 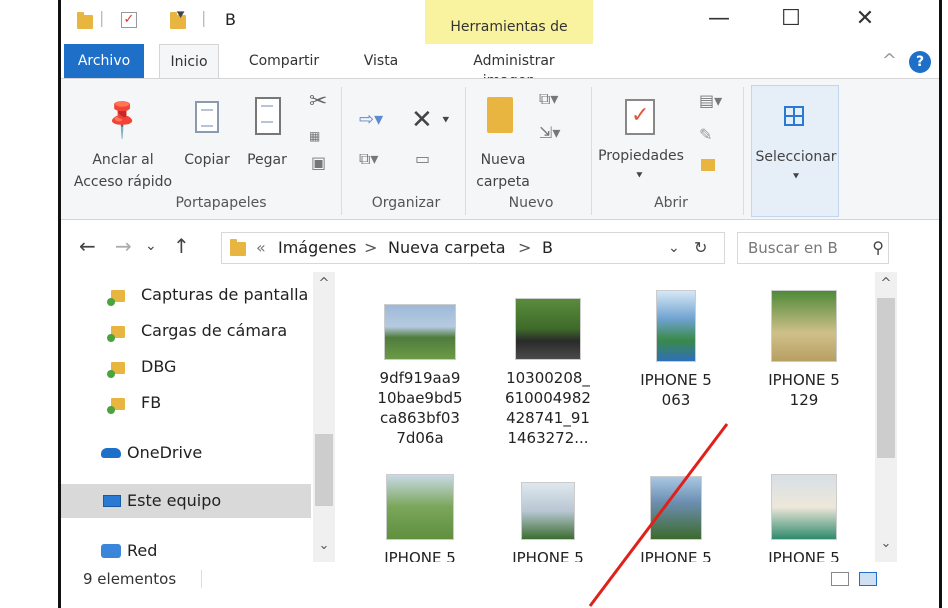 What do you see at coordinates (700, 248) in the screenshot?
I see `refresh-icon: ↻` at bounding box center [700, 248].